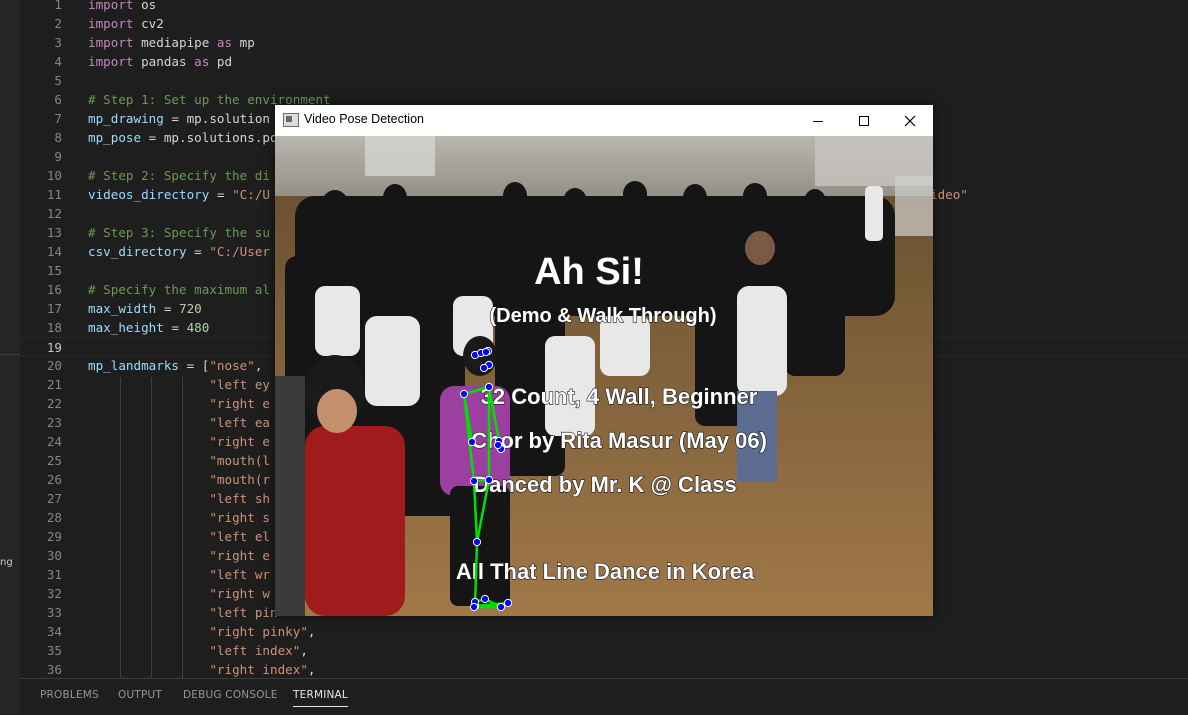 The image size is (1188, 715). I want to click on line-number: 11, so click(54, 194).